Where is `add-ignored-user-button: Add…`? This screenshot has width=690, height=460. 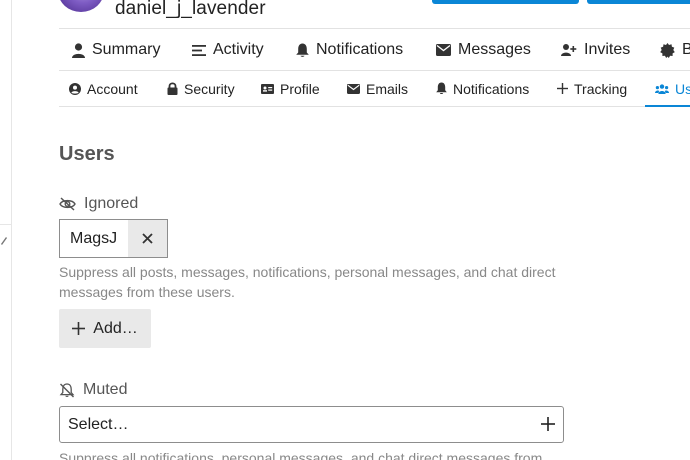
add-ignored-user-button: Add… is located at coordinates (105, 328).